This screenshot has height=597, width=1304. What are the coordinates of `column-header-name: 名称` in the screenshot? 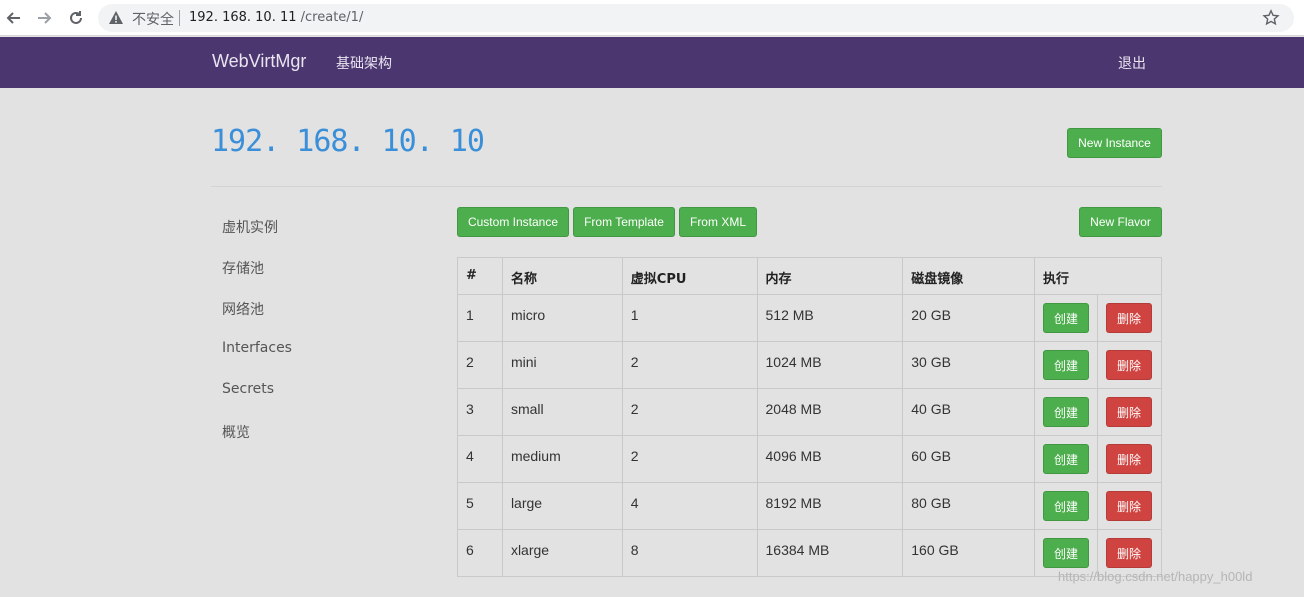 It's located at (562, 276).